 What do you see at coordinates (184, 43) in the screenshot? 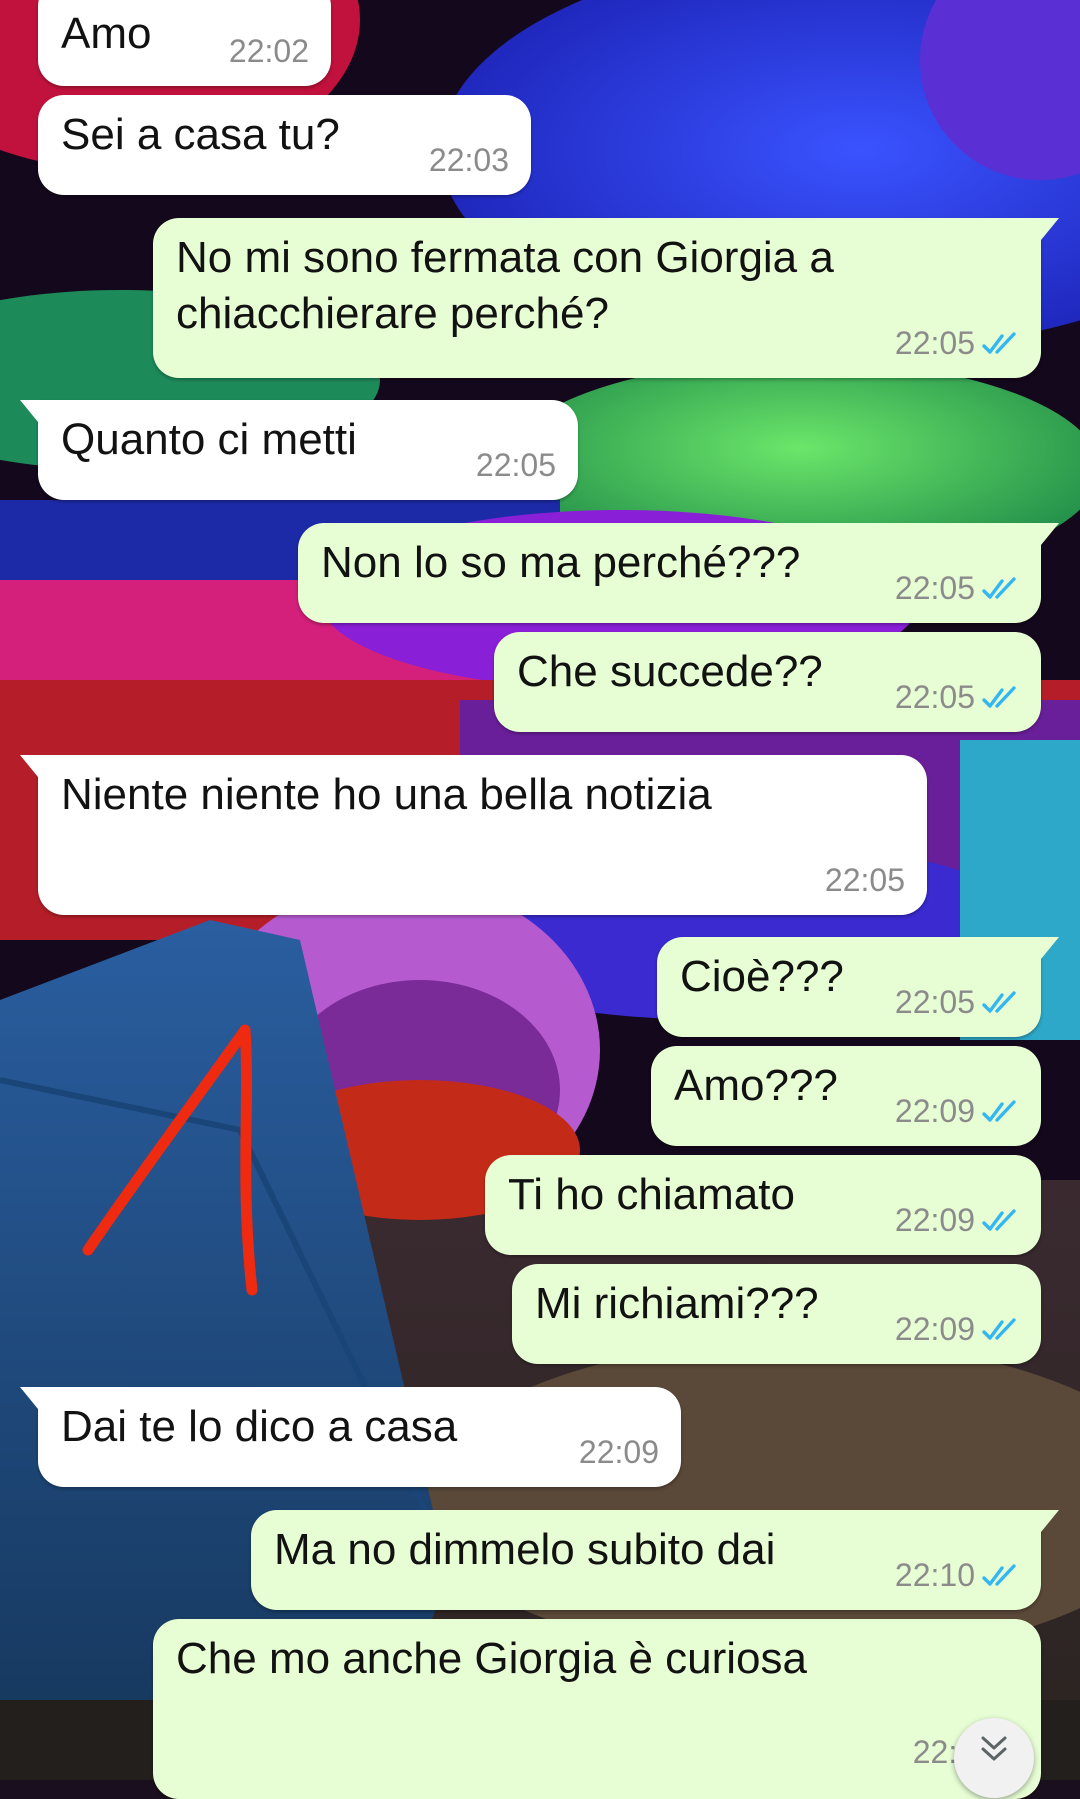
I see `message-incoming: Amo 22:02` at bounding box center [184, 43].